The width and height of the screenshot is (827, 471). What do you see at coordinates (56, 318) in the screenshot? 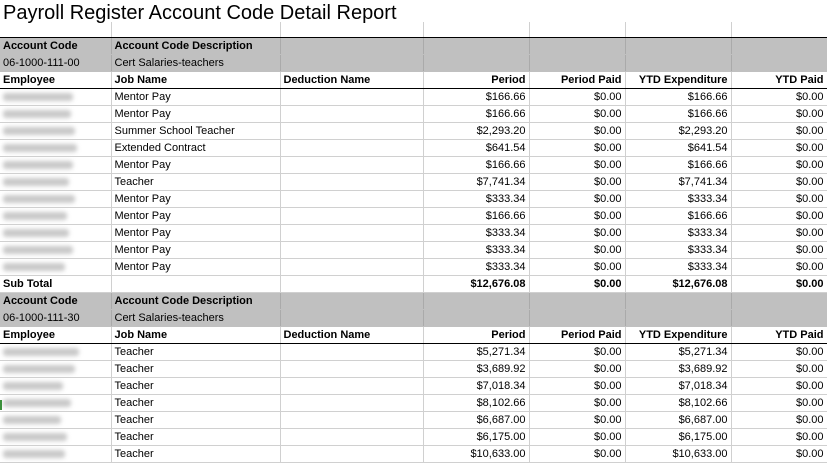
I see `account-code-value: 06-1000-111-30` at bounding box center [56, 318].